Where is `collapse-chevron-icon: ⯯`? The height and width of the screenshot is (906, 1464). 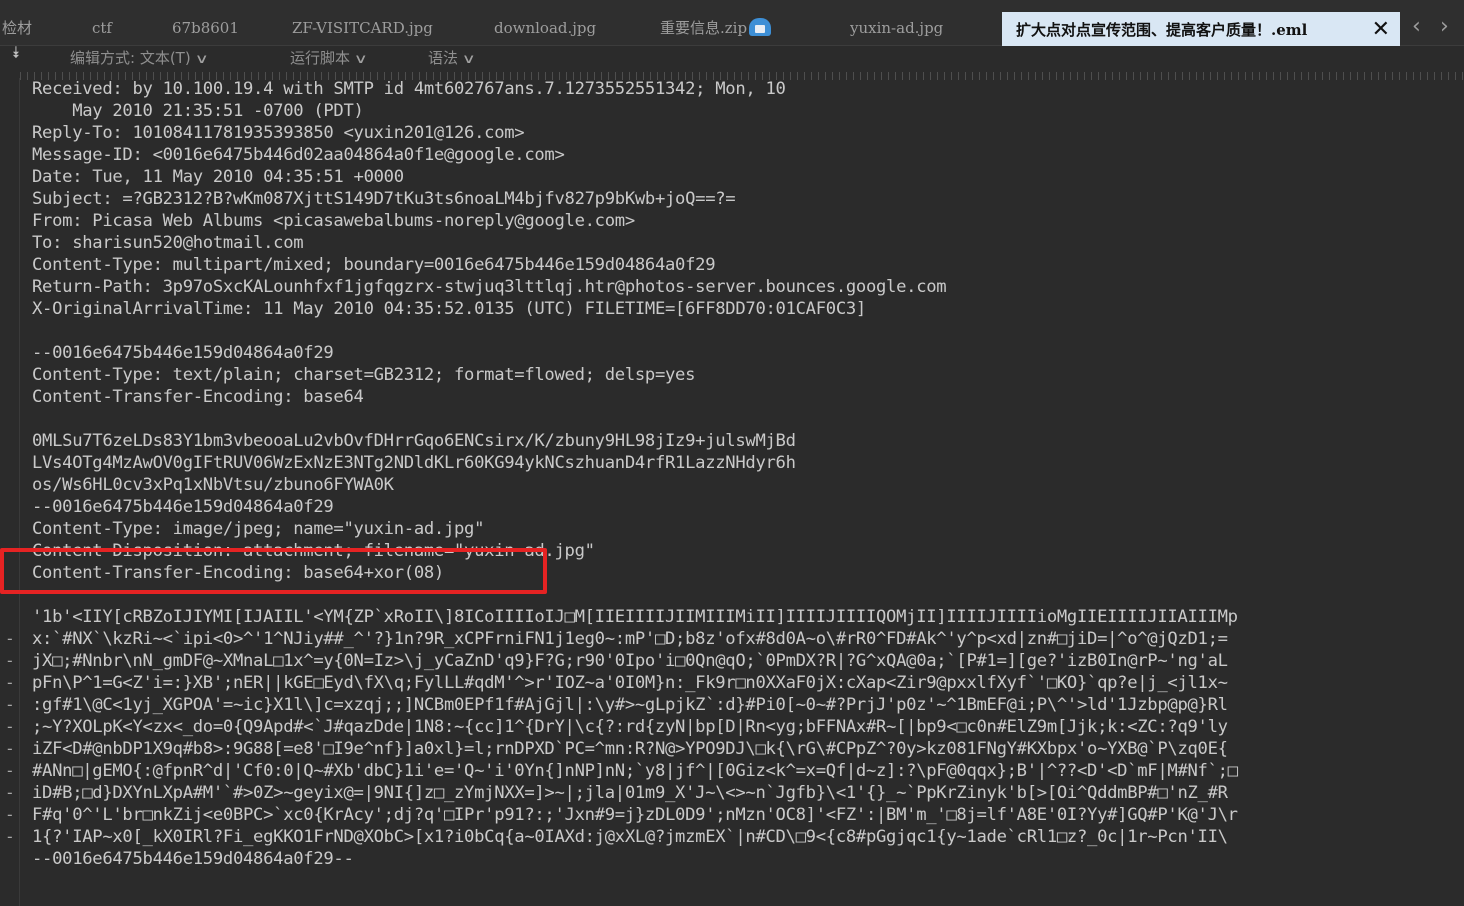
collapse-chevron-icon: ⯯ is located at coordinates (16, 53).